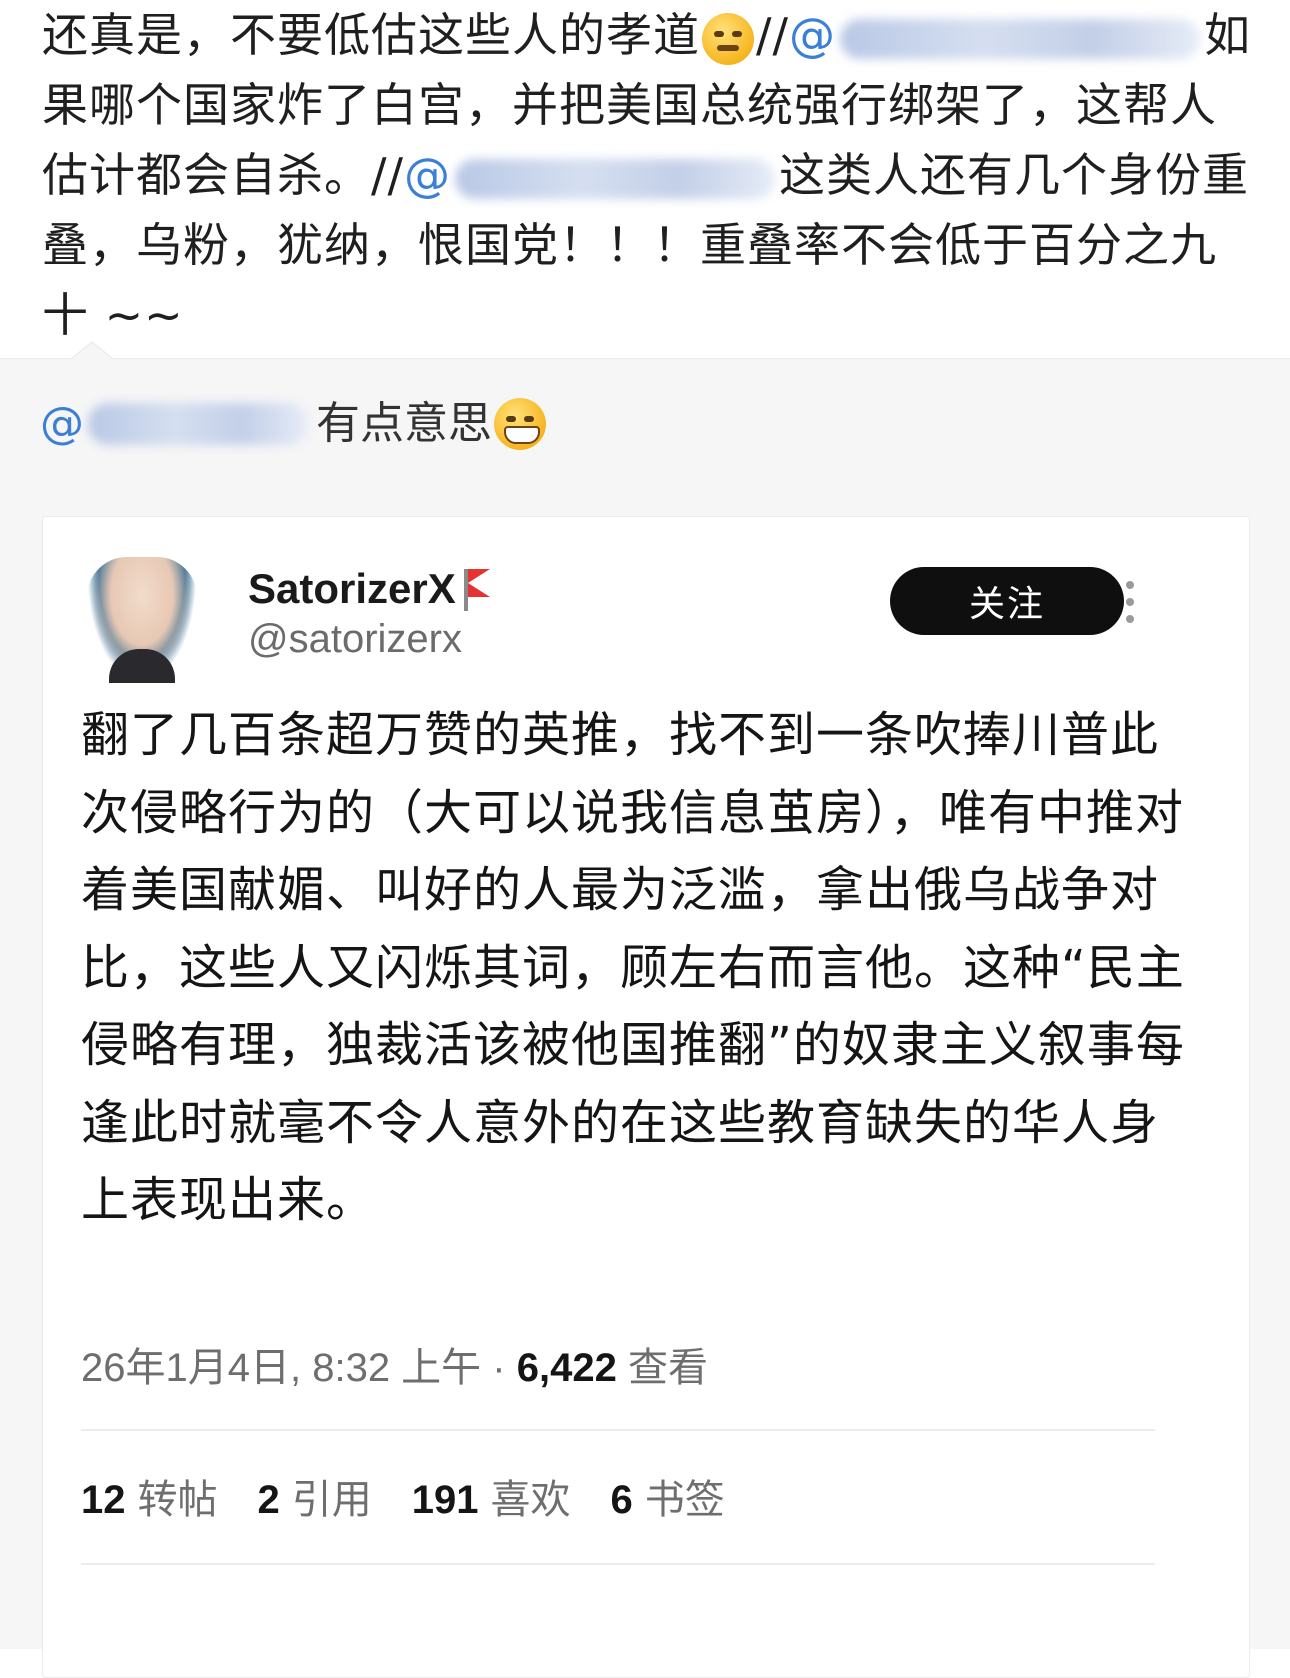 This screenshot has height=1678, width=1290. I want to click on follow-button: 关注, so click(1007, 601).